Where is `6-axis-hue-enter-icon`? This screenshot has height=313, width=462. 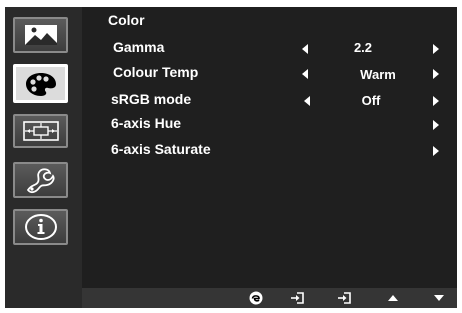 6-axis-hue-enter-icon is located at coordinates (436, 125).